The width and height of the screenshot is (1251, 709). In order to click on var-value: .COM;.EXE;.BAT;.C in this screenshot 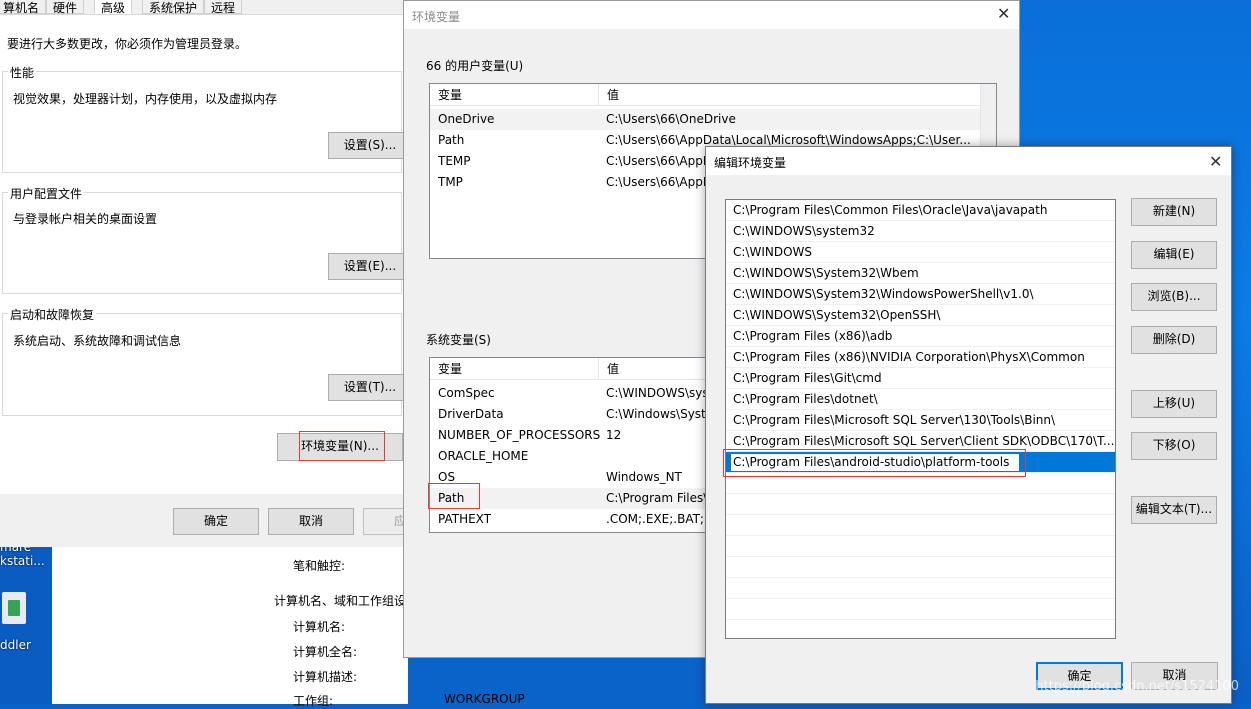, I will do `click(661, 519)`.